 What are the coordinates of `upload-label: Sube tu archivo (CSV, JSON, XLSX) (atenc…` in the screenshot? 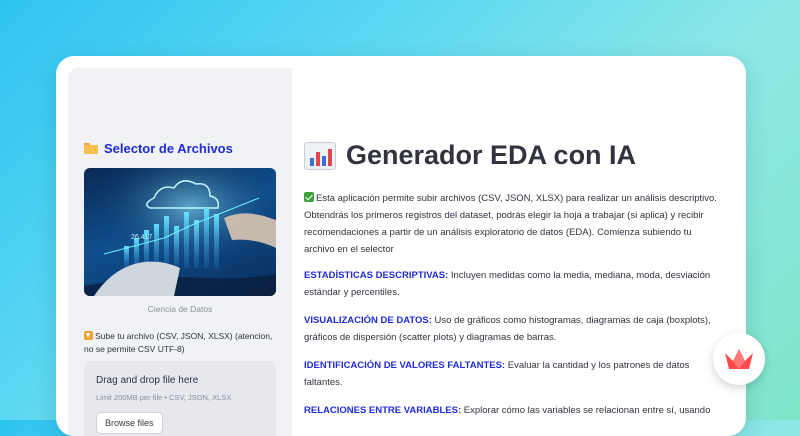 It's located at (184, 343).